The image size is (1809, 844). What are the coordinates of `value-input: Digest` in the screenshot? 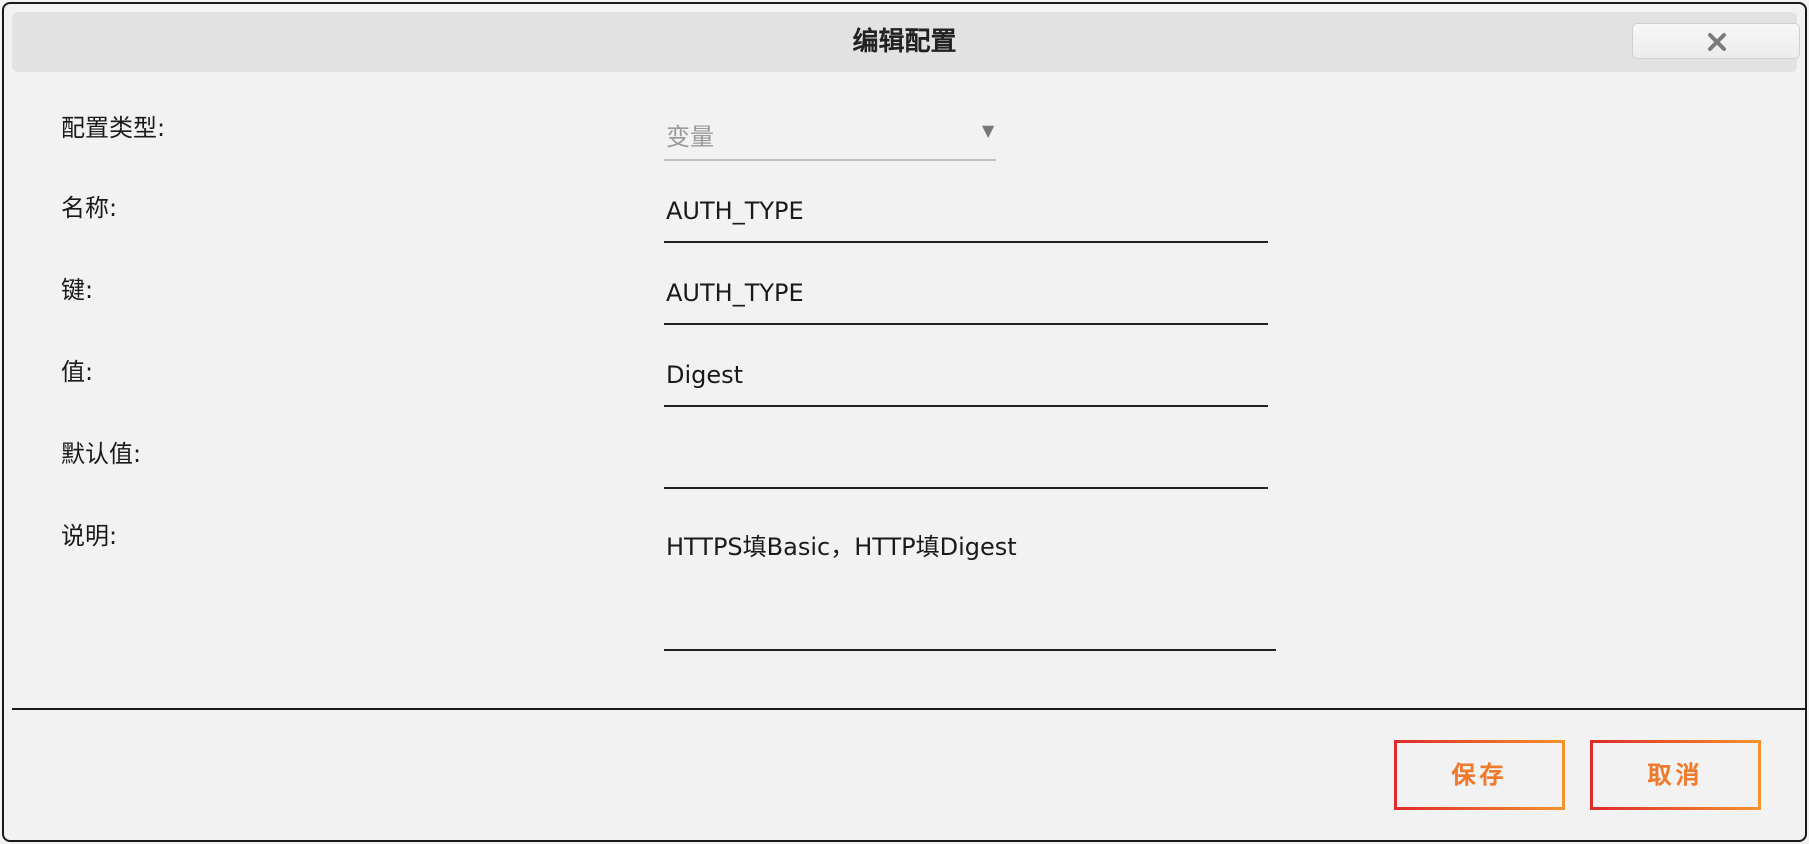 It's located at (966, 380).